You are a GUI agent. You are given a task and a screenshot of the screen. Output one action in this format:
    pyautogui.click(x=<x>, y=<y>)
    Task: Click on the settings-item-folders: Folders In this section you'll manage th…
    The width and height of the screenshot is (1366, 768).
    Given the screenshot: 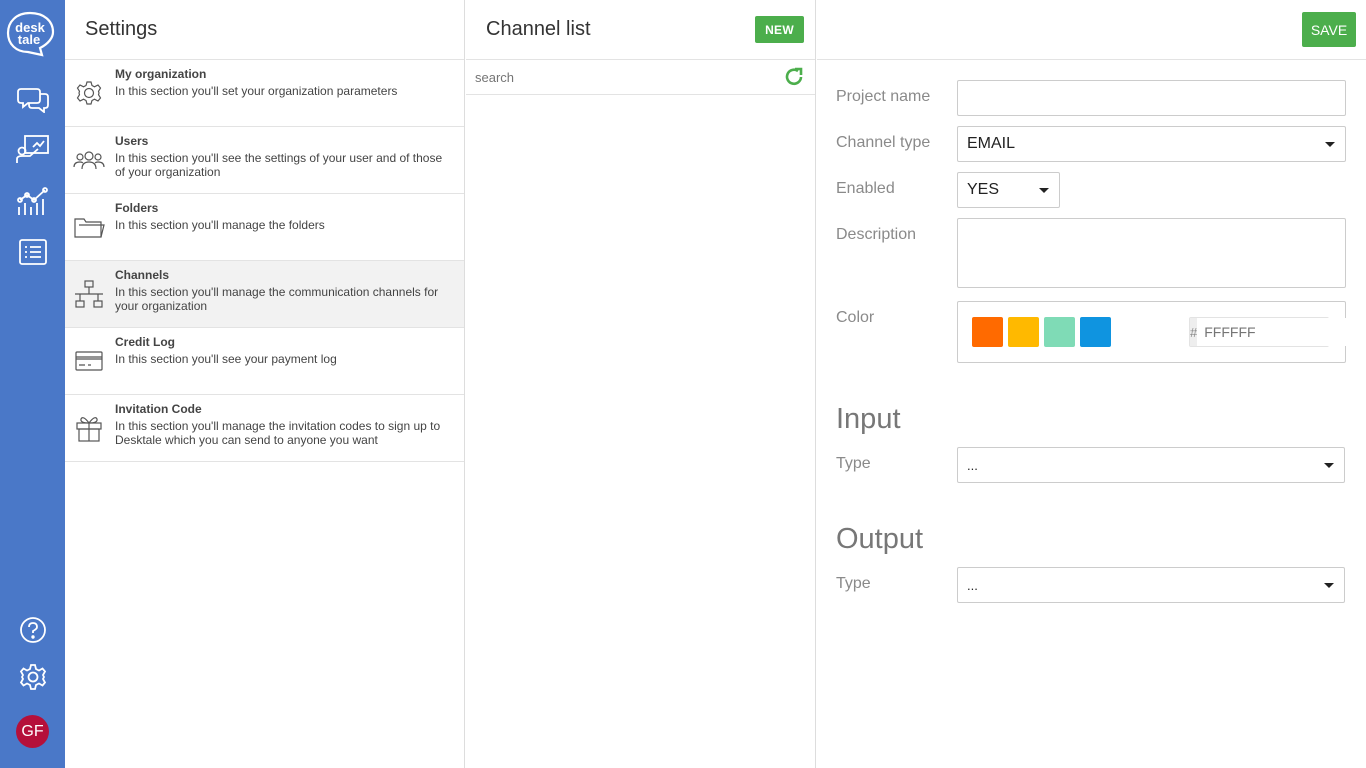 What is the action you would take?
    pyautogui.click(x=264, y=227)
    